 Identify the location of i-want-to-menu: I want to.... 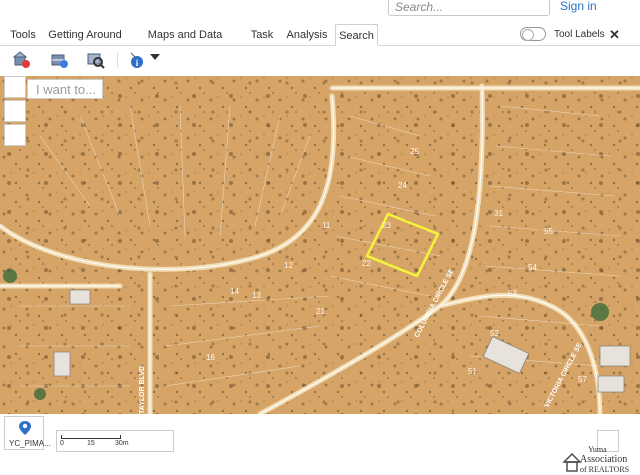
(65, 89).